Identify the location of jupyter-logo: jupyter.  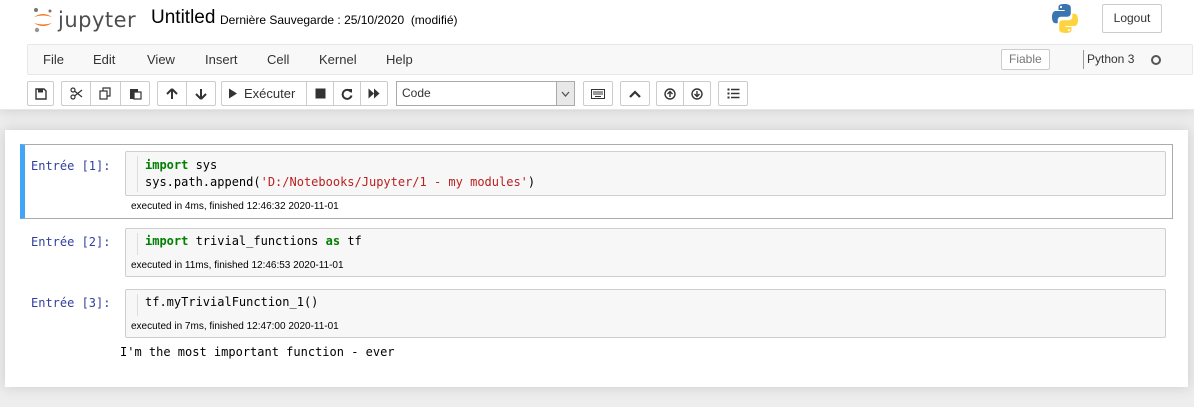
(84, 20).